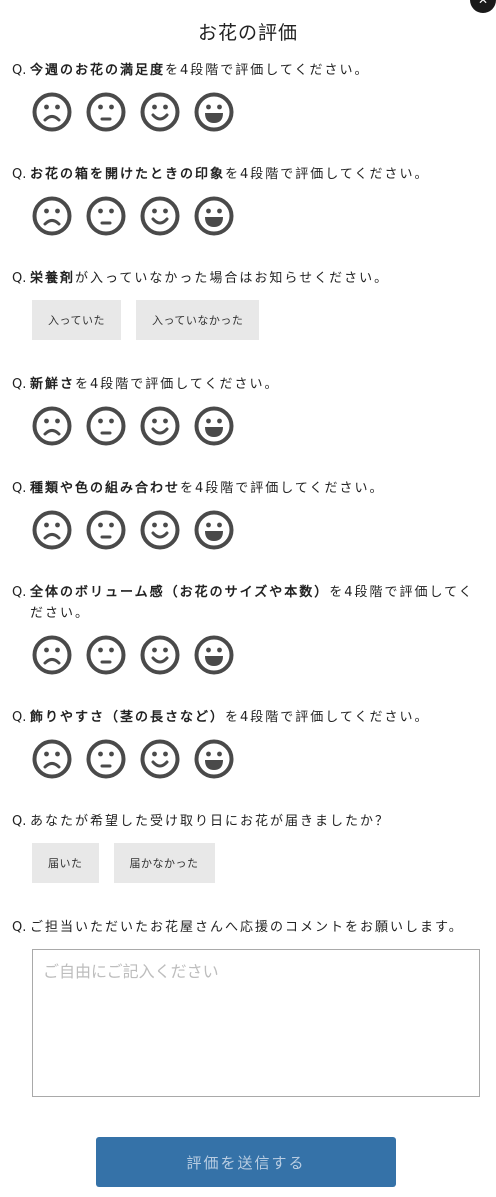  What do you see at coordinates (133, 112) in the screenshot?
I see `rating-satisfaction` at bounding box center [133, 112].